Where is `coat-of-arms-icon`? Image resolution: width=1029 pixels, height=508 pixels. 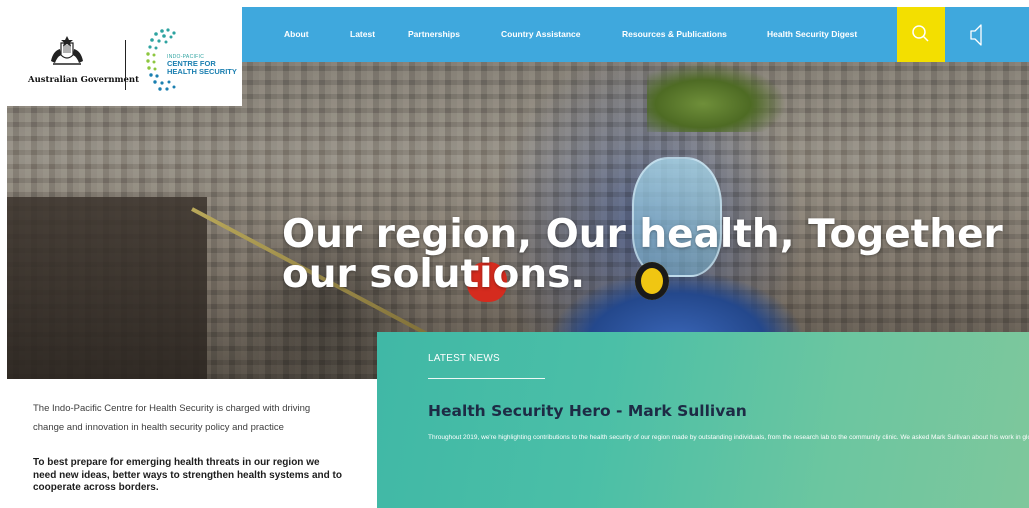 coat-of-arms-icon is located at coordinates (67, 50).